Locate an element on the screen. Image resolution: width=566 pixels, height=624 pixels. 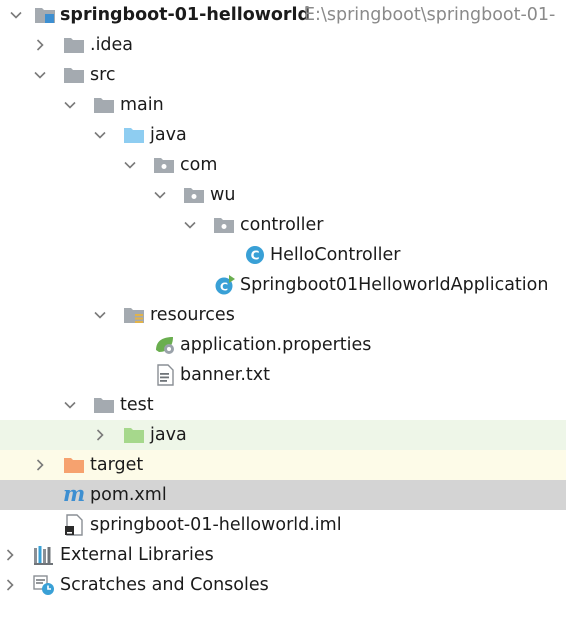
tree-item-label: target is located at coordinates (117, 465).